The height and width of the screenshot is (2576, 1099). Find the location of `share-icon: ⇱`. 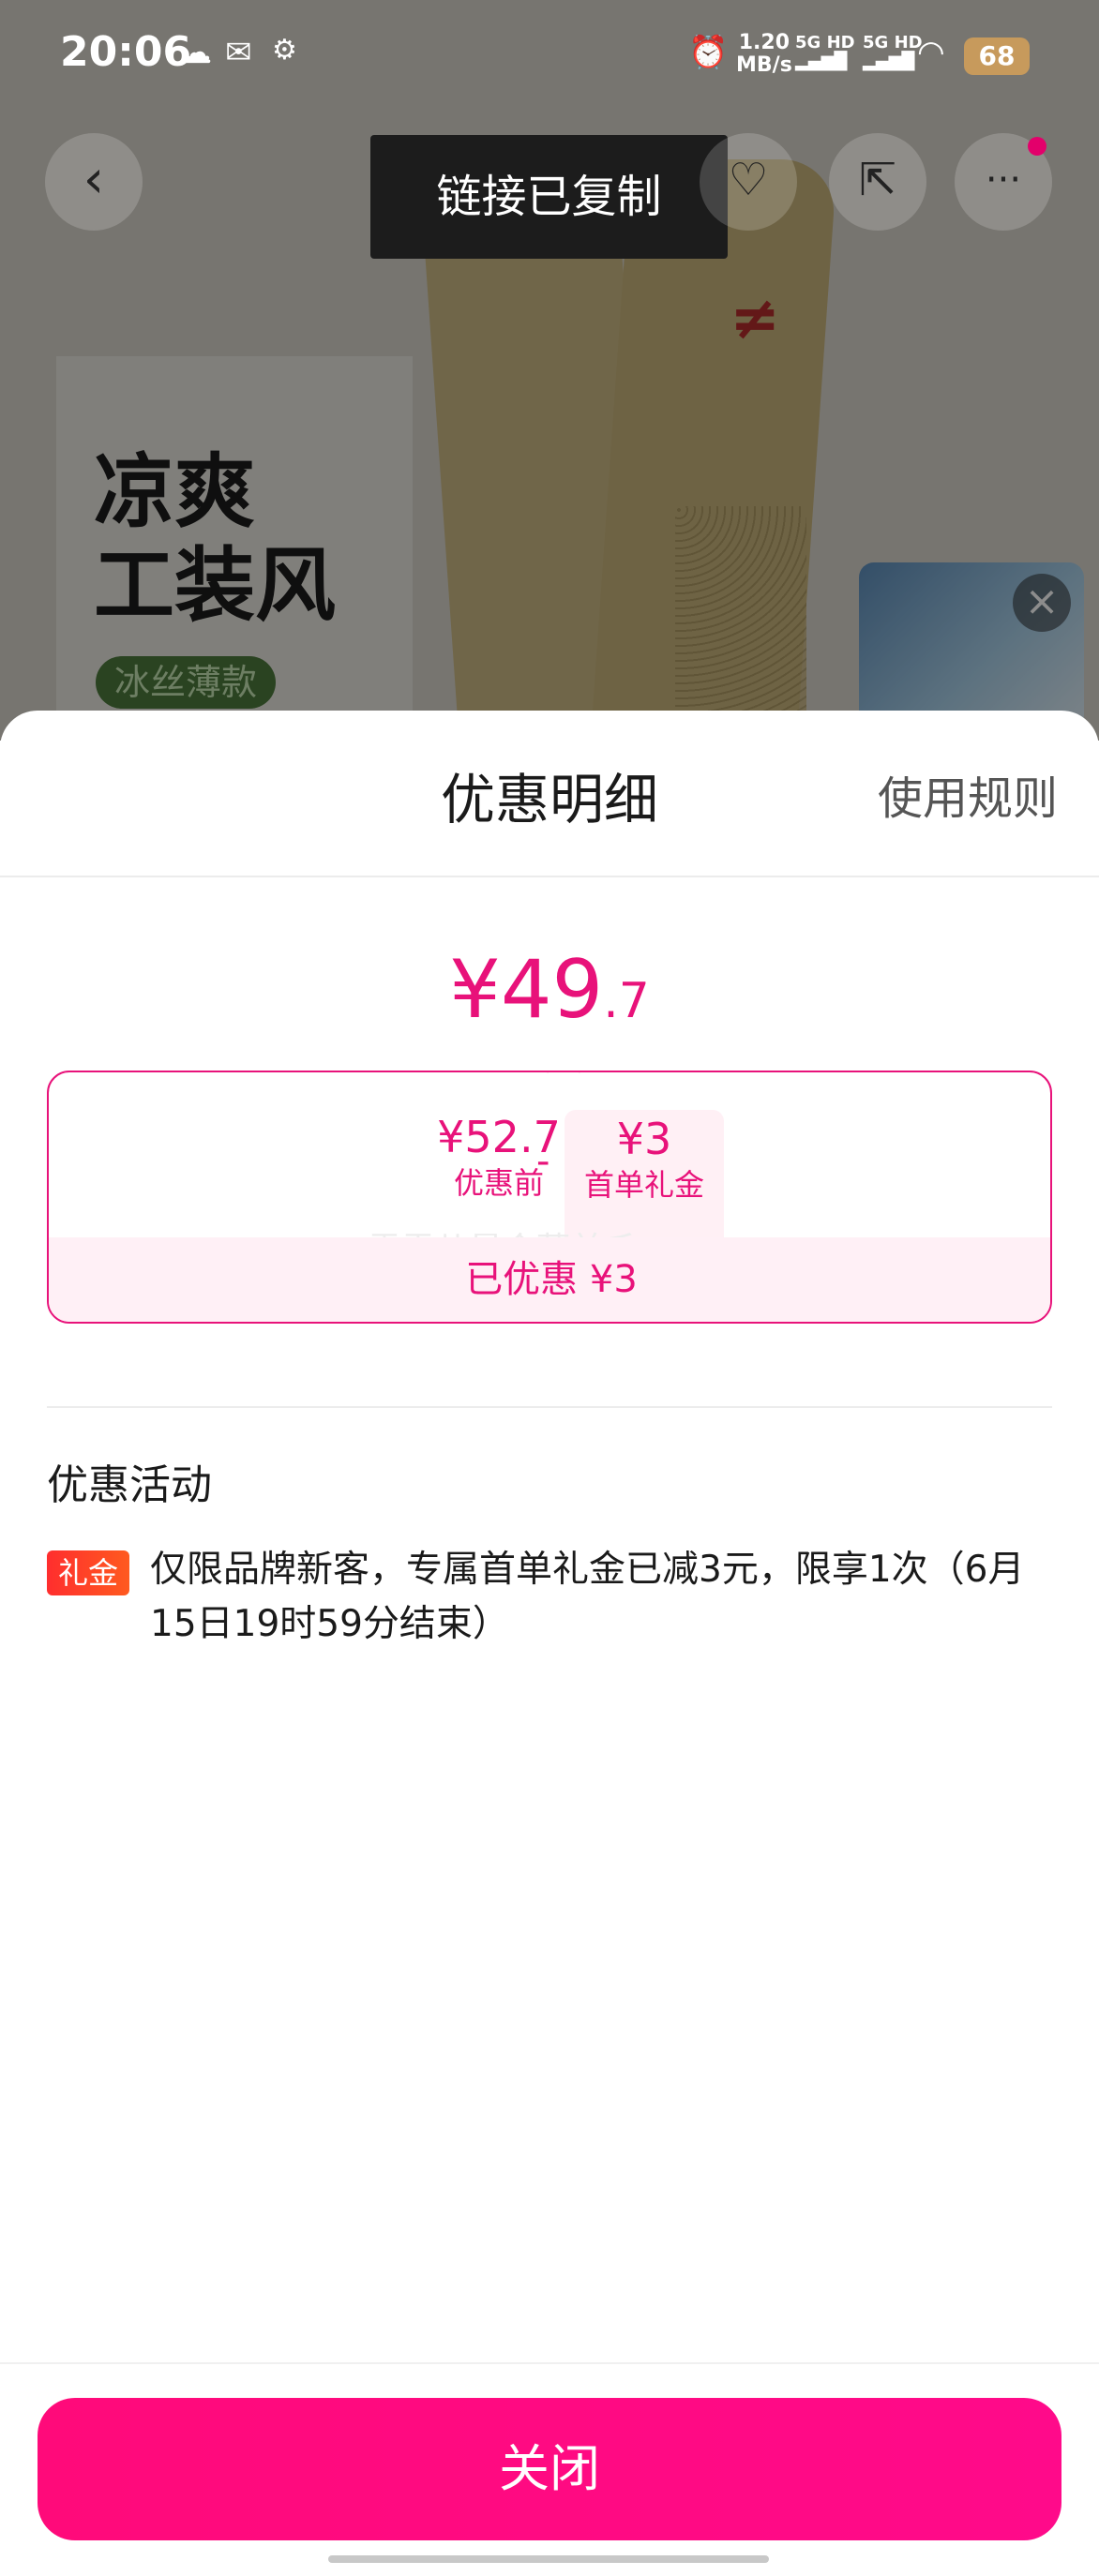

share-icon: ⇱ is located at coordinates (877, 182).